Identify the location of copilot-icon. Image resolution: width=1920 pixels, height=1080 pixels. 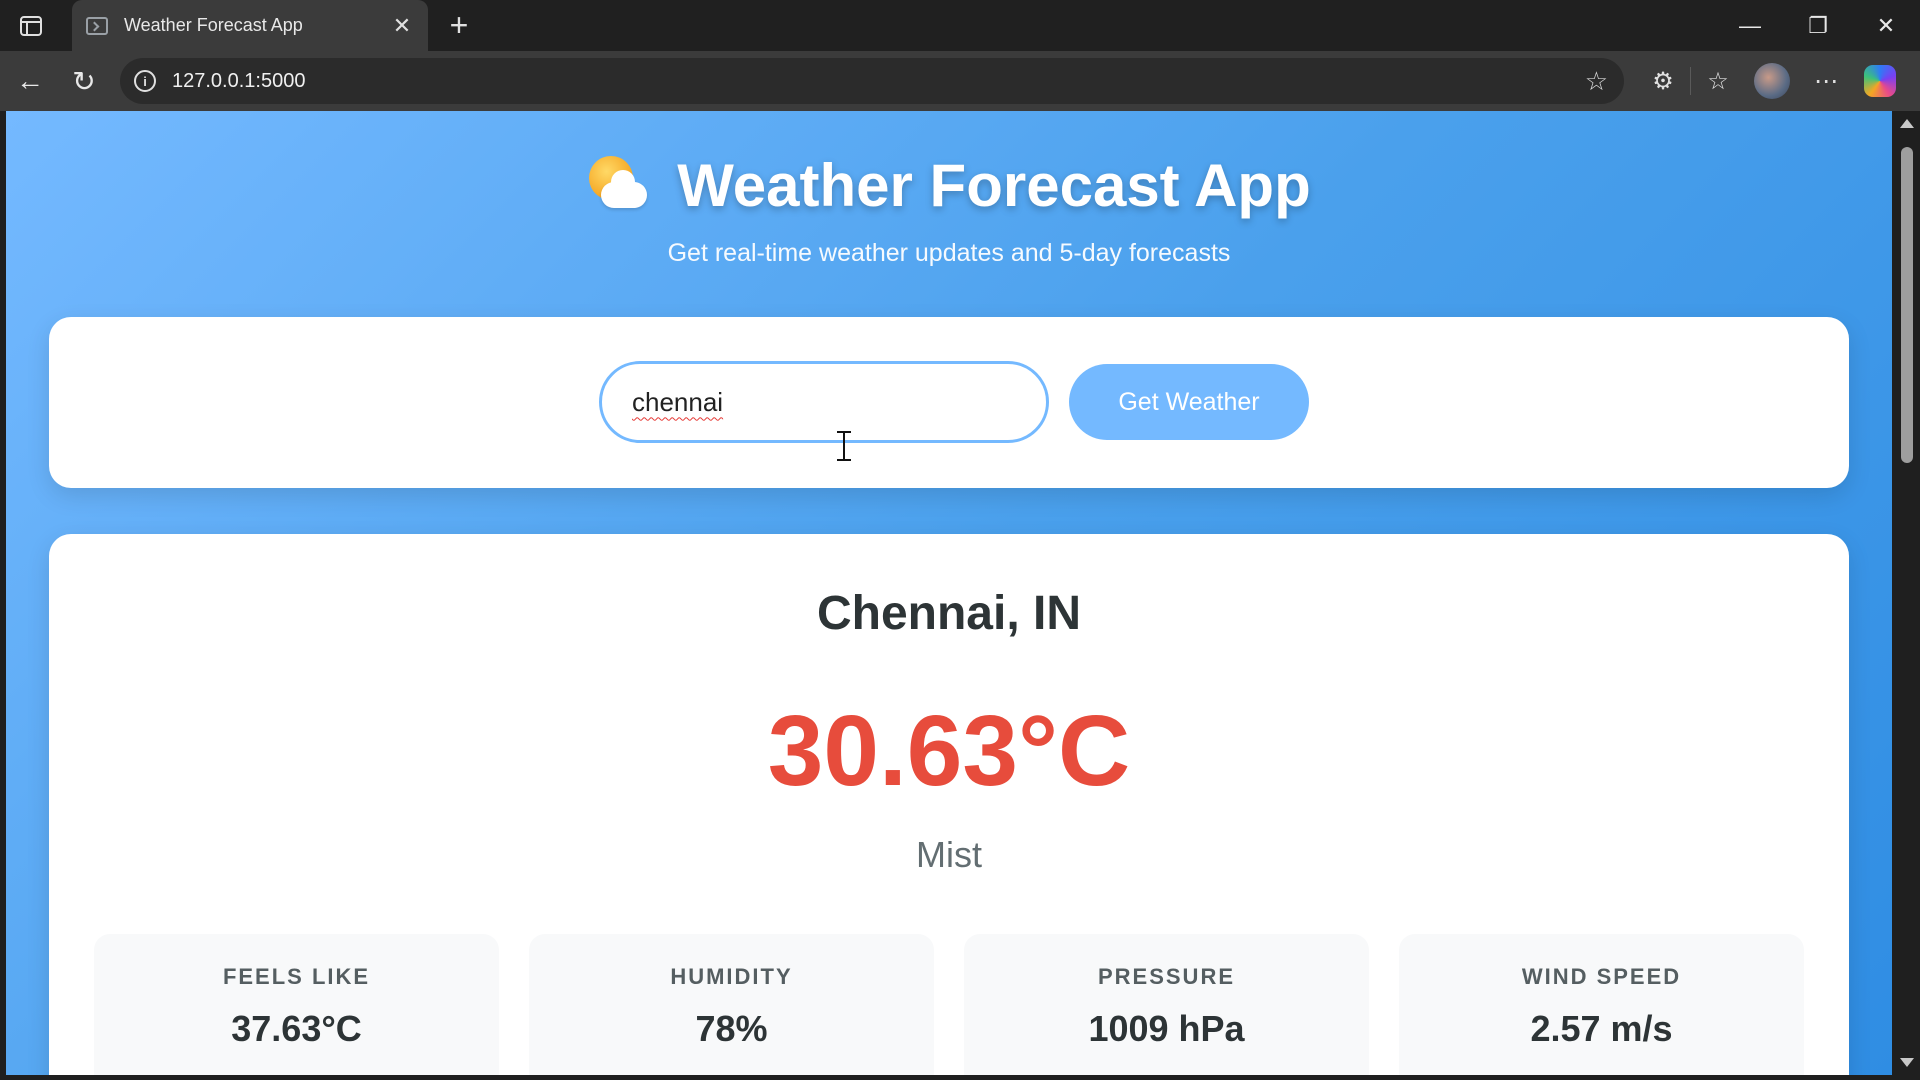
(1880, 81).